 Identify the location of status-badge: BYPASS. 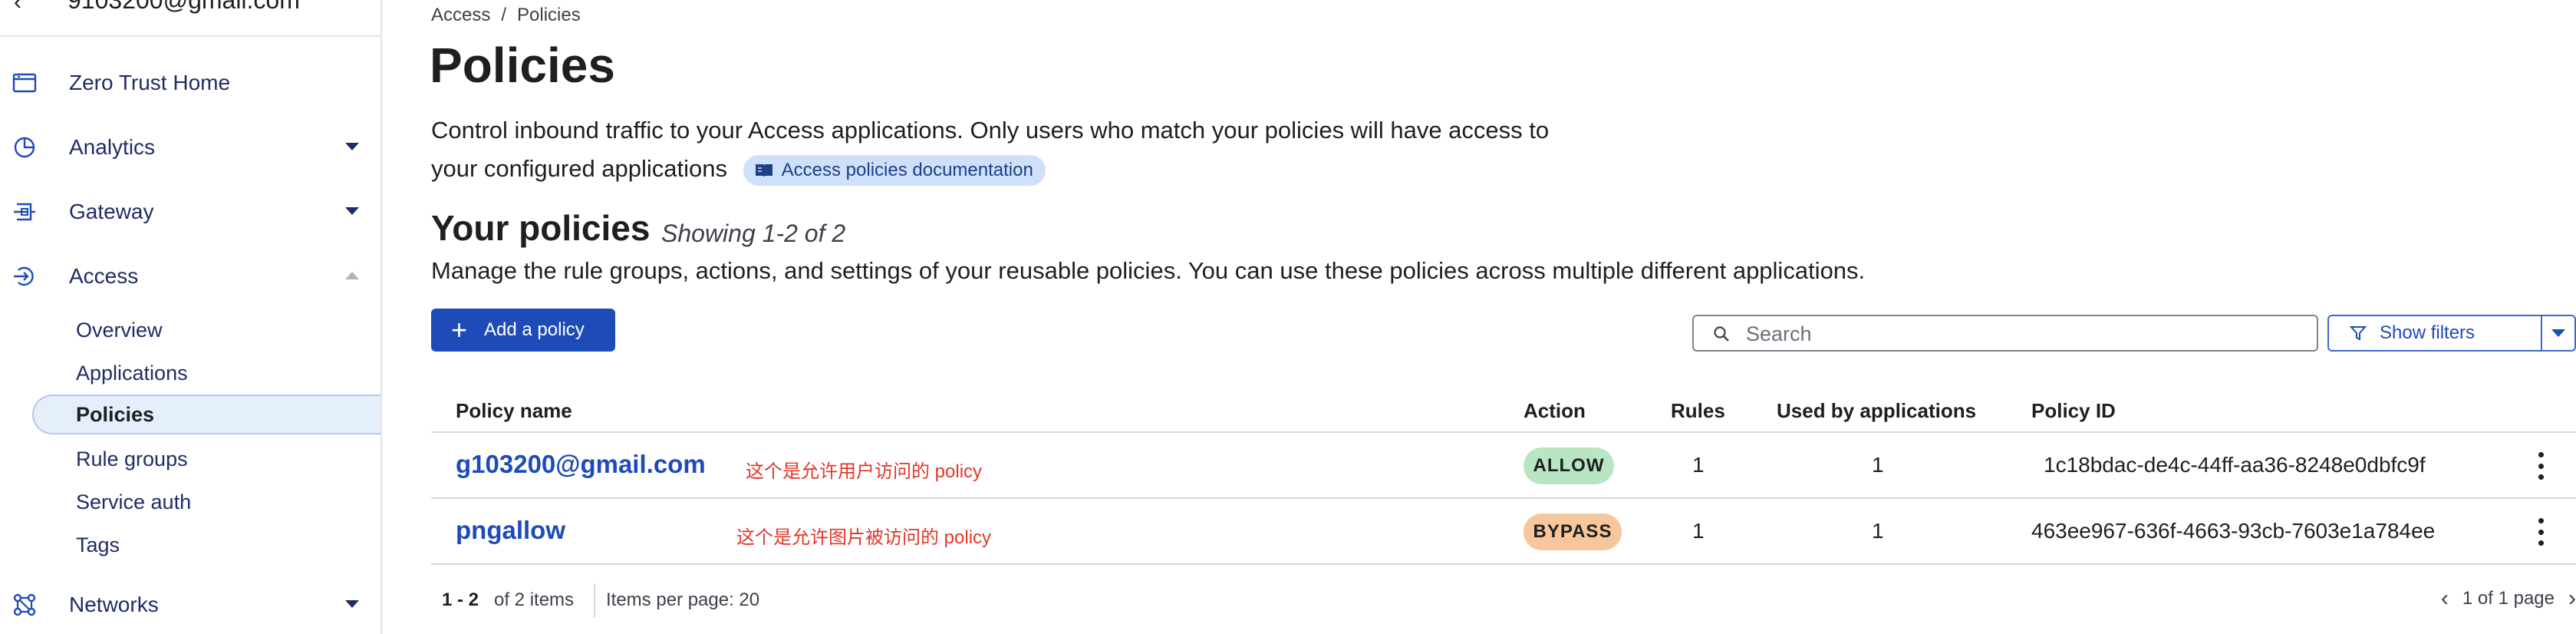
(1573, 531).